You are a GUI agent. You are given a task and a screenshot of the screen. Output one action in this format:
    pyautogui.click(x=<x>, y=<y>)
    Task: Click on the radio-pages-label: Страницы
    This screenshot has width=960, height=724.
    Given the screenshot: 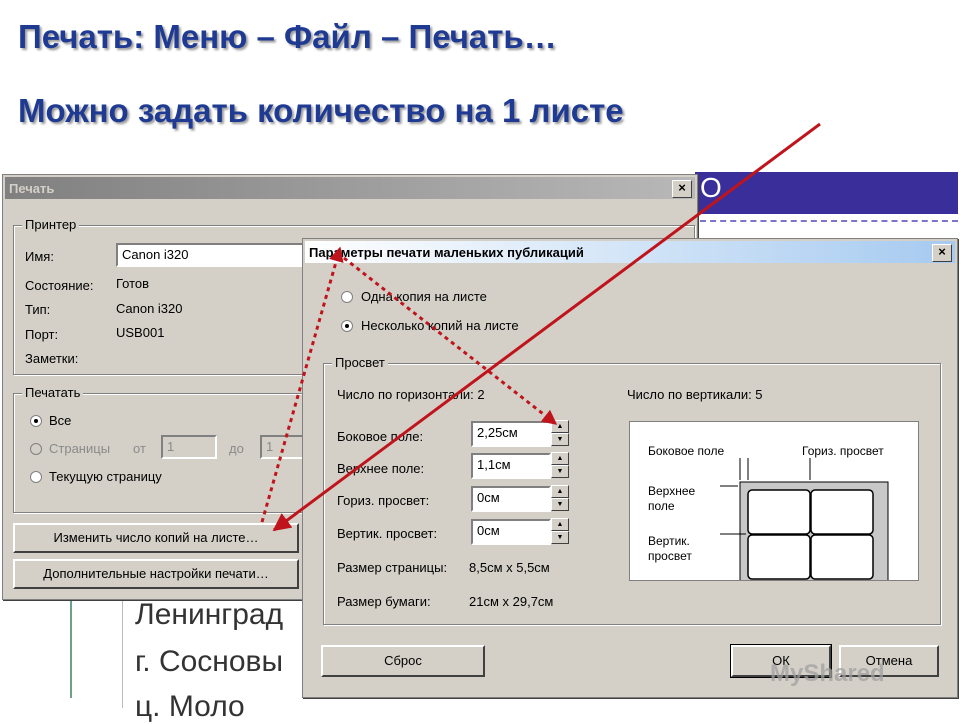 What is the action you would take?
    pyautogui.click(x=80, y=448)
    